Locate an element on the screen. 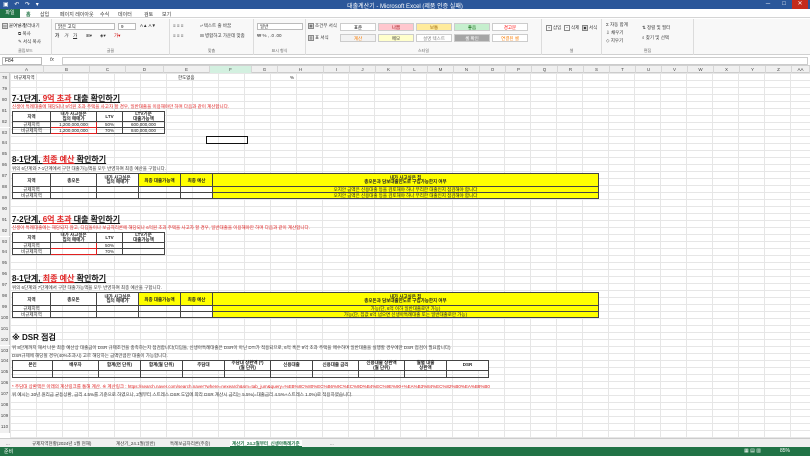 This screenshot has height=456, width=810. copy-button: ⧉ 복사 is located at coordinates (24, 34).